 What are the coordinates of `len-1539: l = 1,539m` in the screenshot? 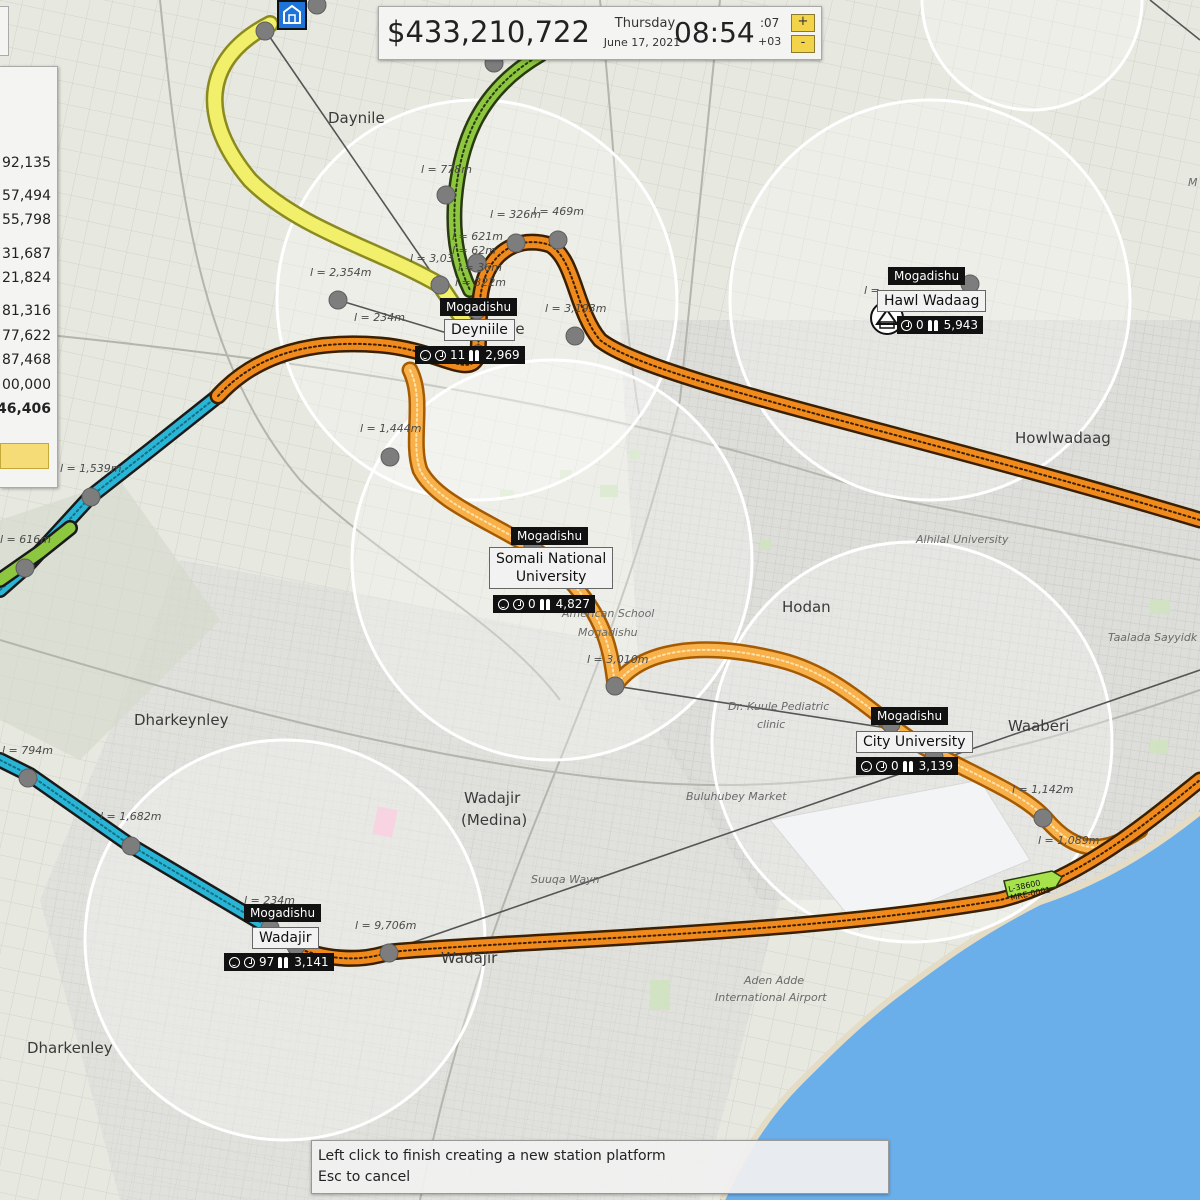 It's located at (90, 468).